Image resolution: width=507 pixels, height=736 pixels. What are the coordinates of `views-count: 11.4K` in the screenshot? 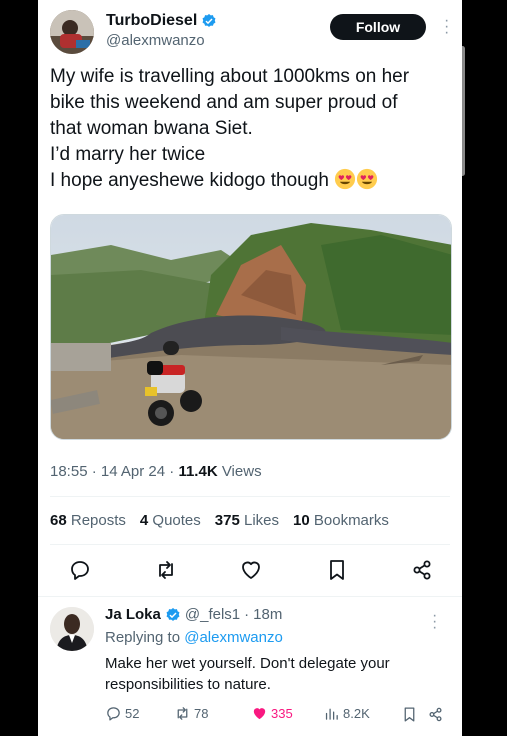 It's located at (198, 471).